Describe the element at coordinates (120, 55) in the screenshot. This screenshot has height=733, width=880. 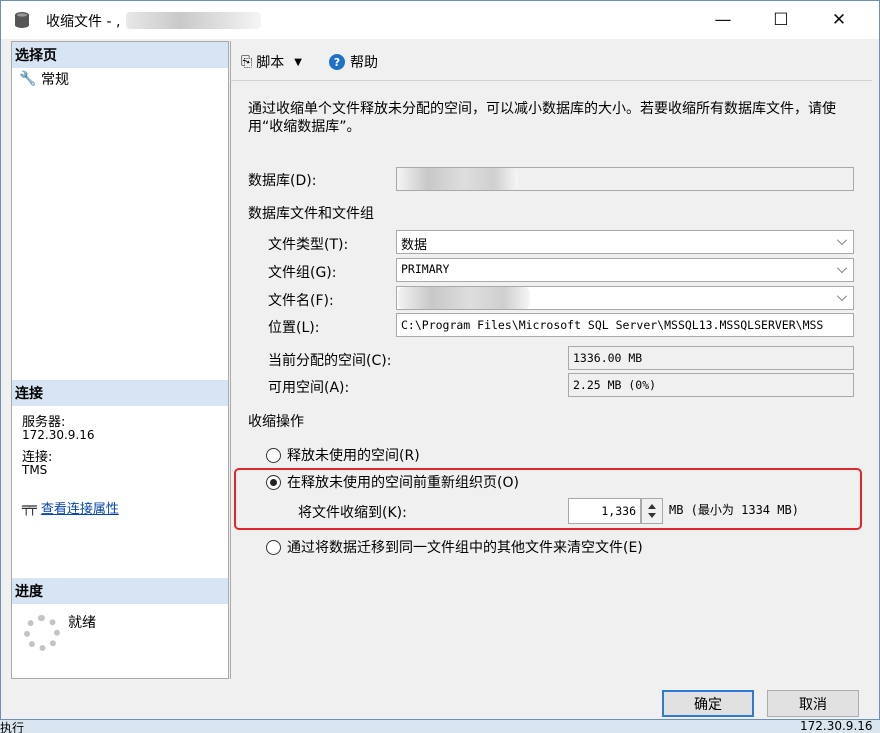
I see `select-page-header: 选择页` at that location.